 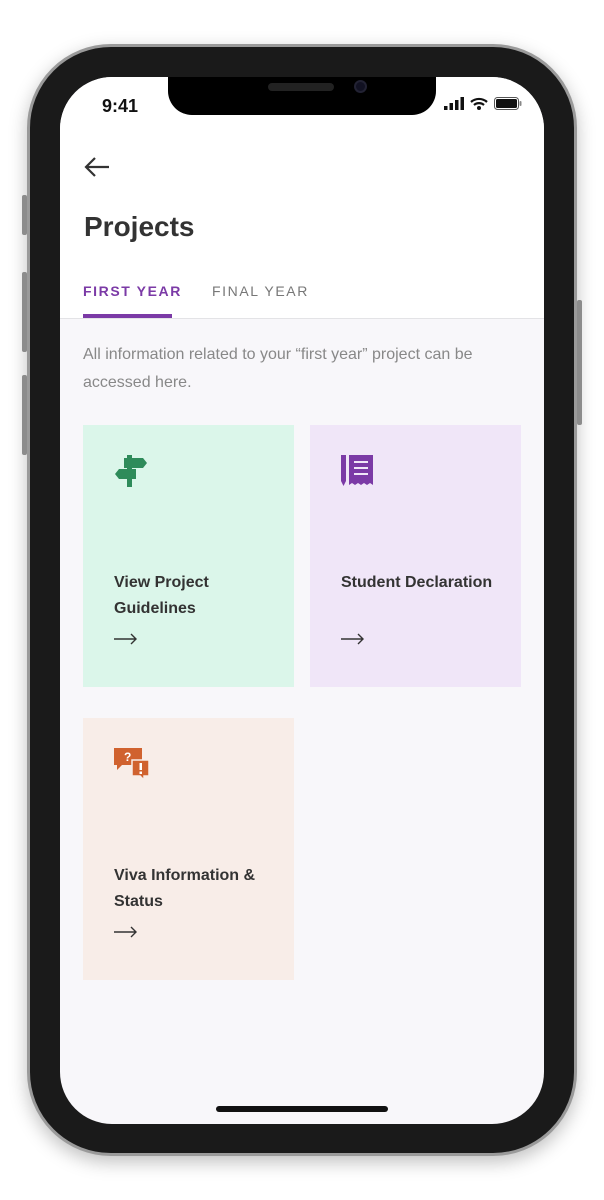 I want to click on question-exclamation-chat-icon: ?, so click(x=132, y=764).